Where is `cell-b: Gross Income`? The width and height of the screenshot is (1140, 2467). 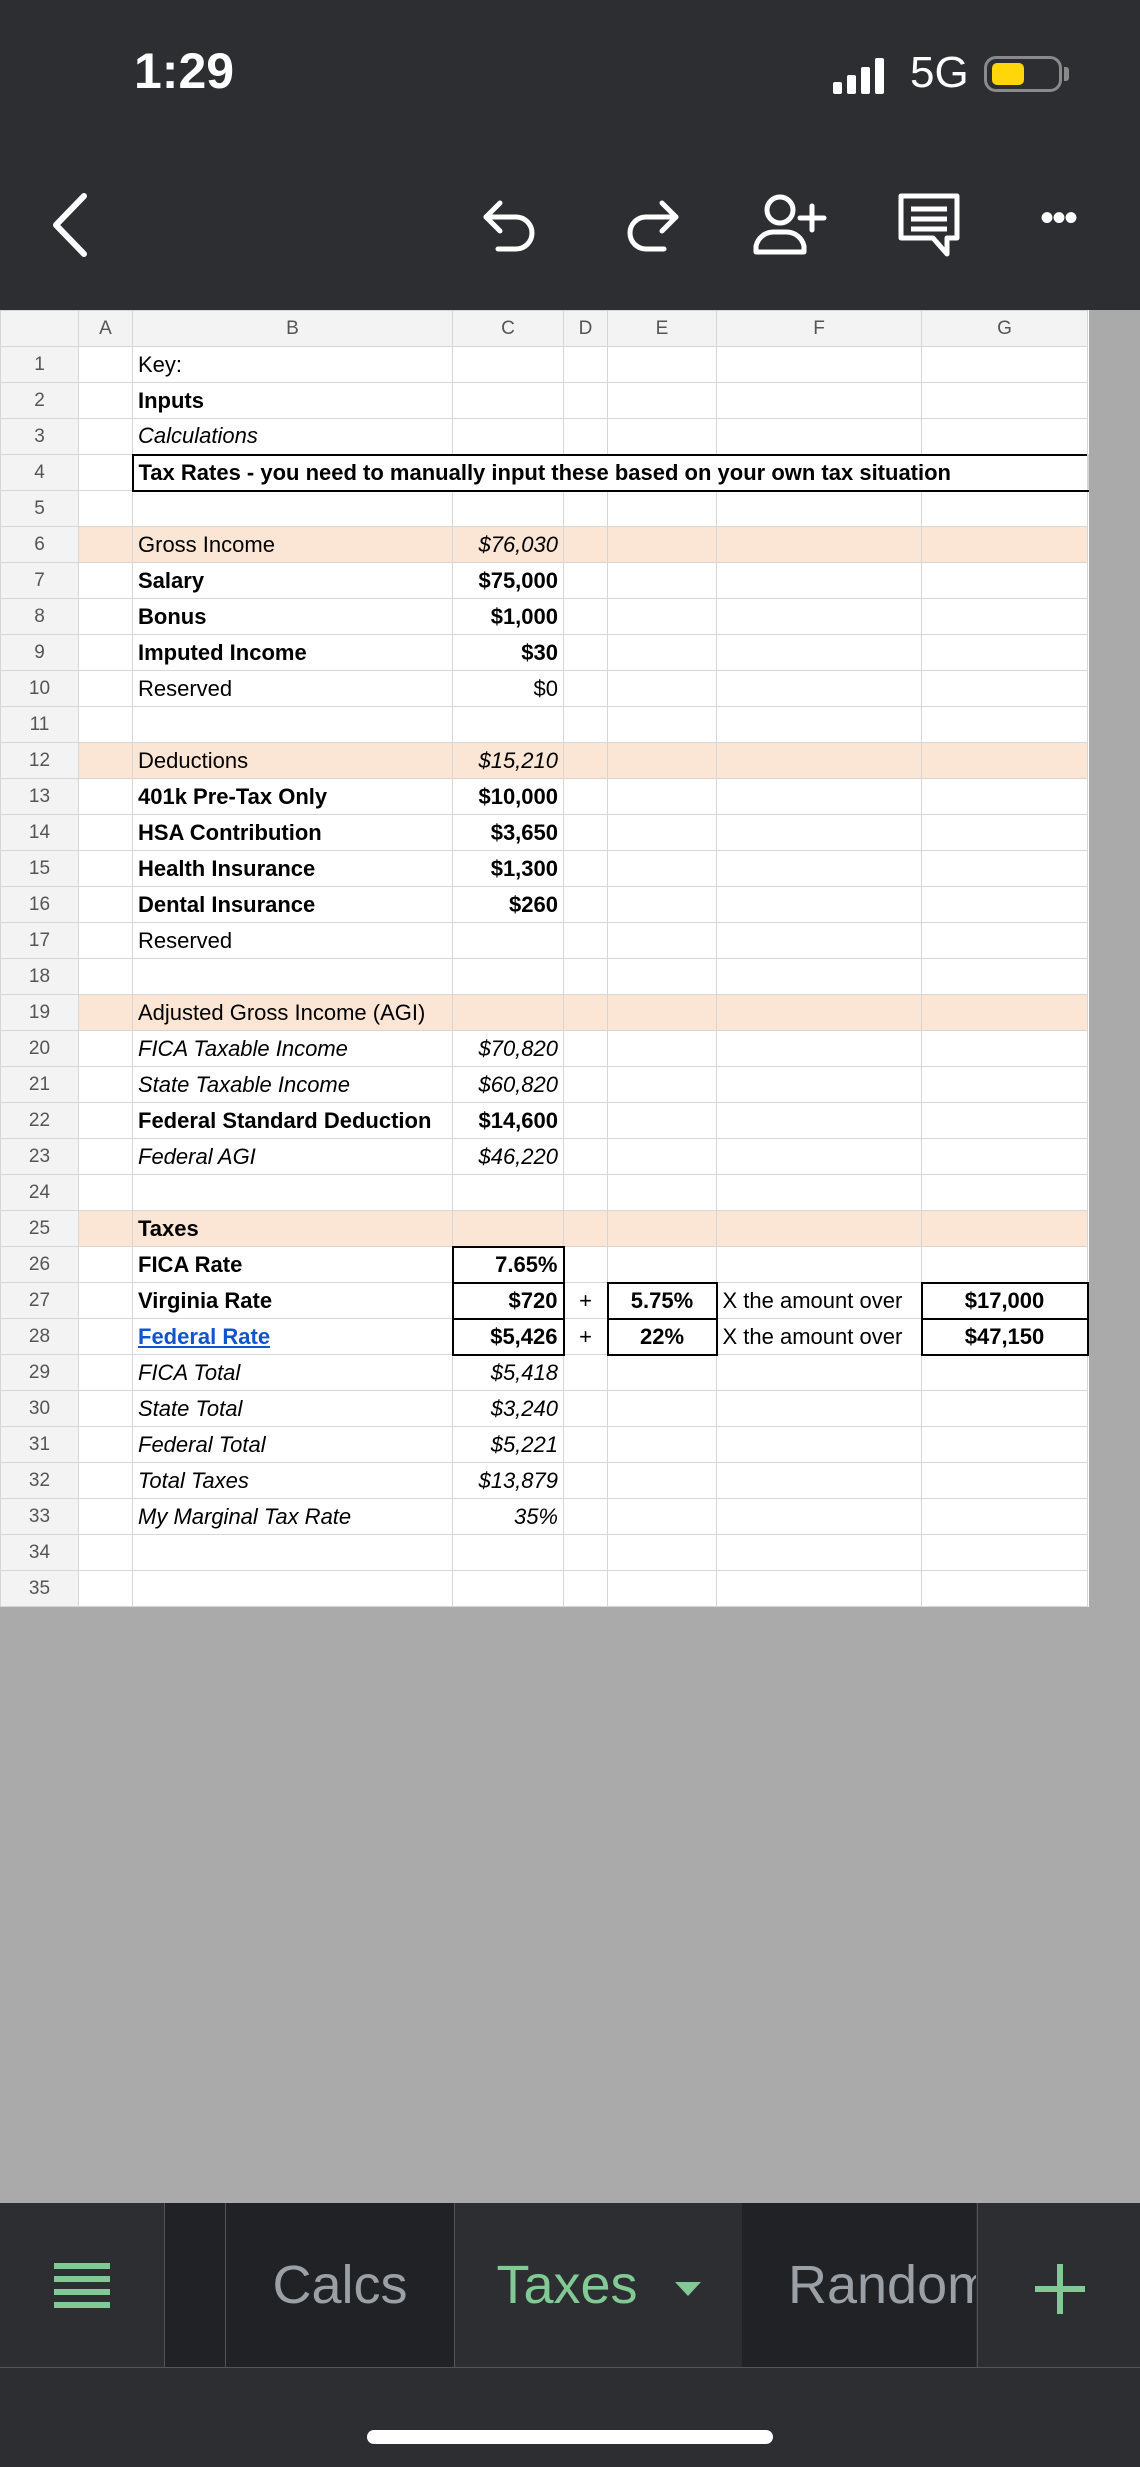 cell-b: Gross Income is located at coordinates (292, 544).